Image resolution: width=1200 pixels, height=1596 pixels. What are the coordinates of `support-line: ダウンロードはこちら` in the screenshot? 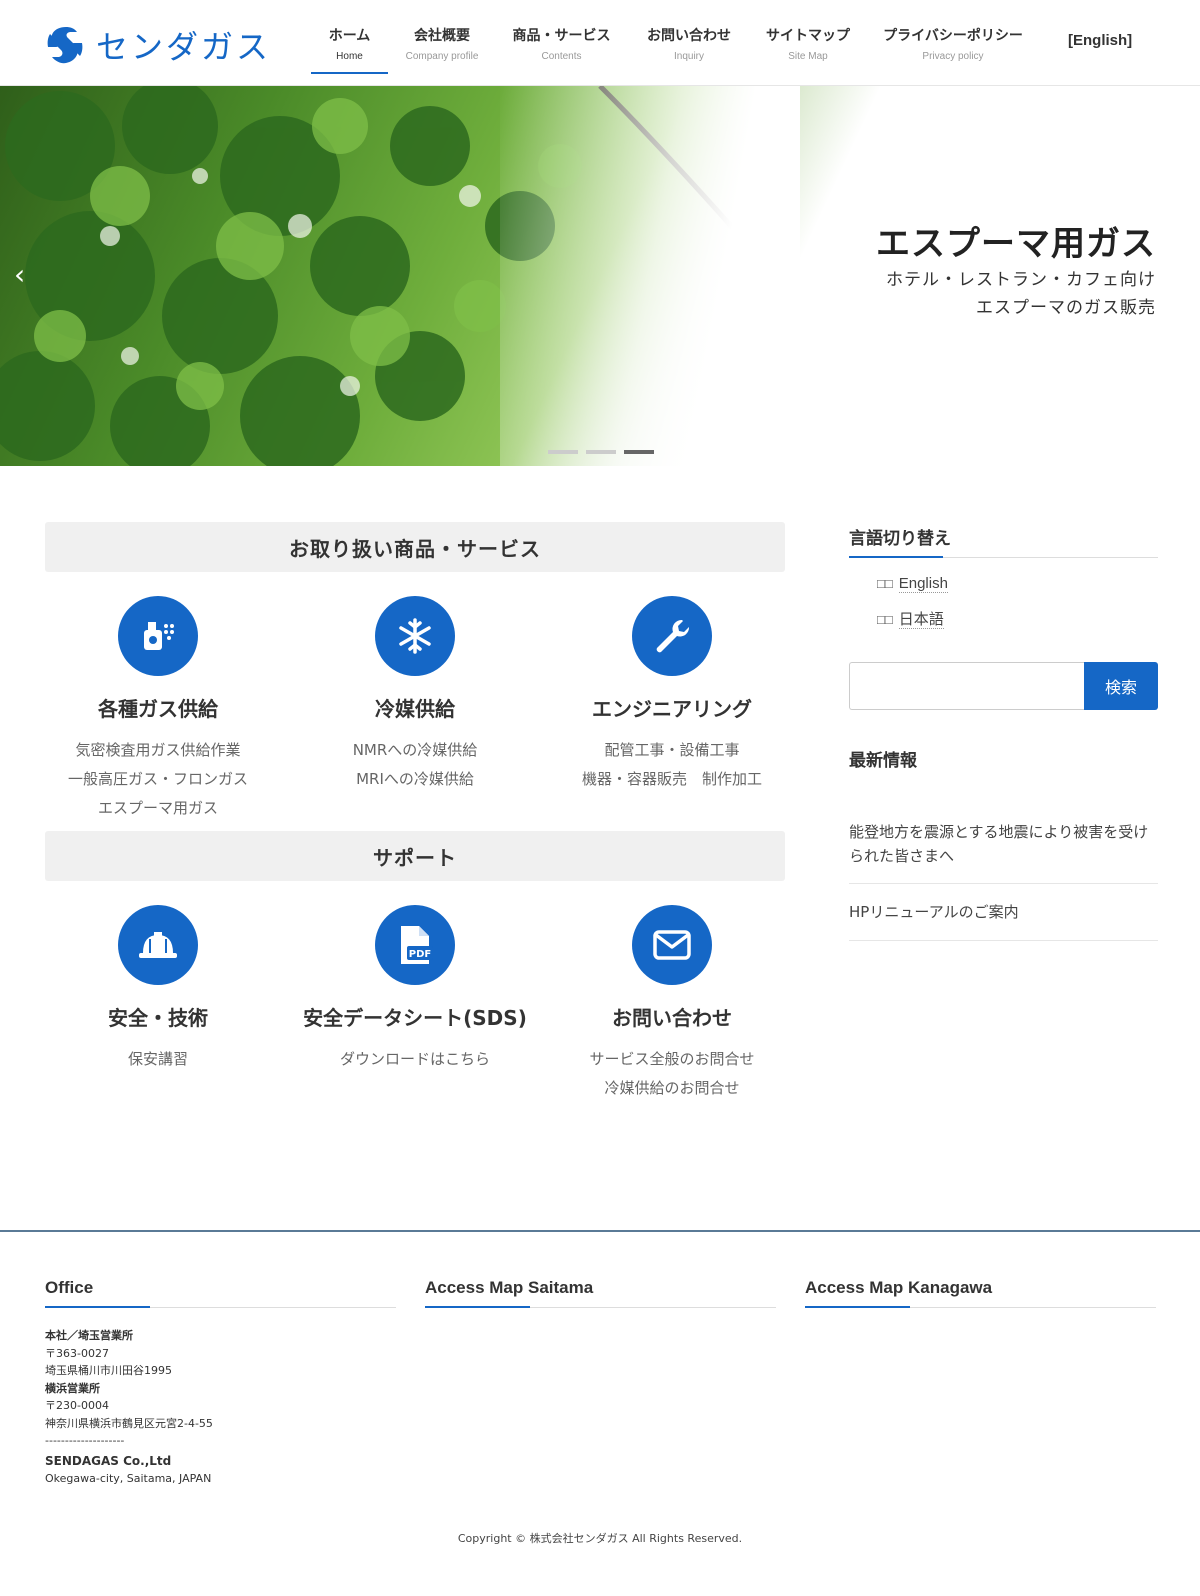 It's located at (414, 1059).